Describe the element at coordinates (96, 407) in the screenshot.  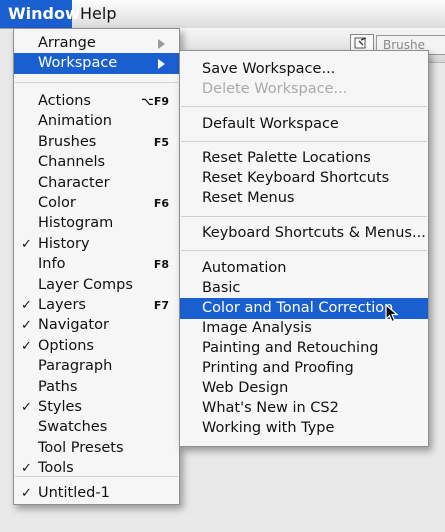
I see `menu-item-styles: Styles ✓` at that location.